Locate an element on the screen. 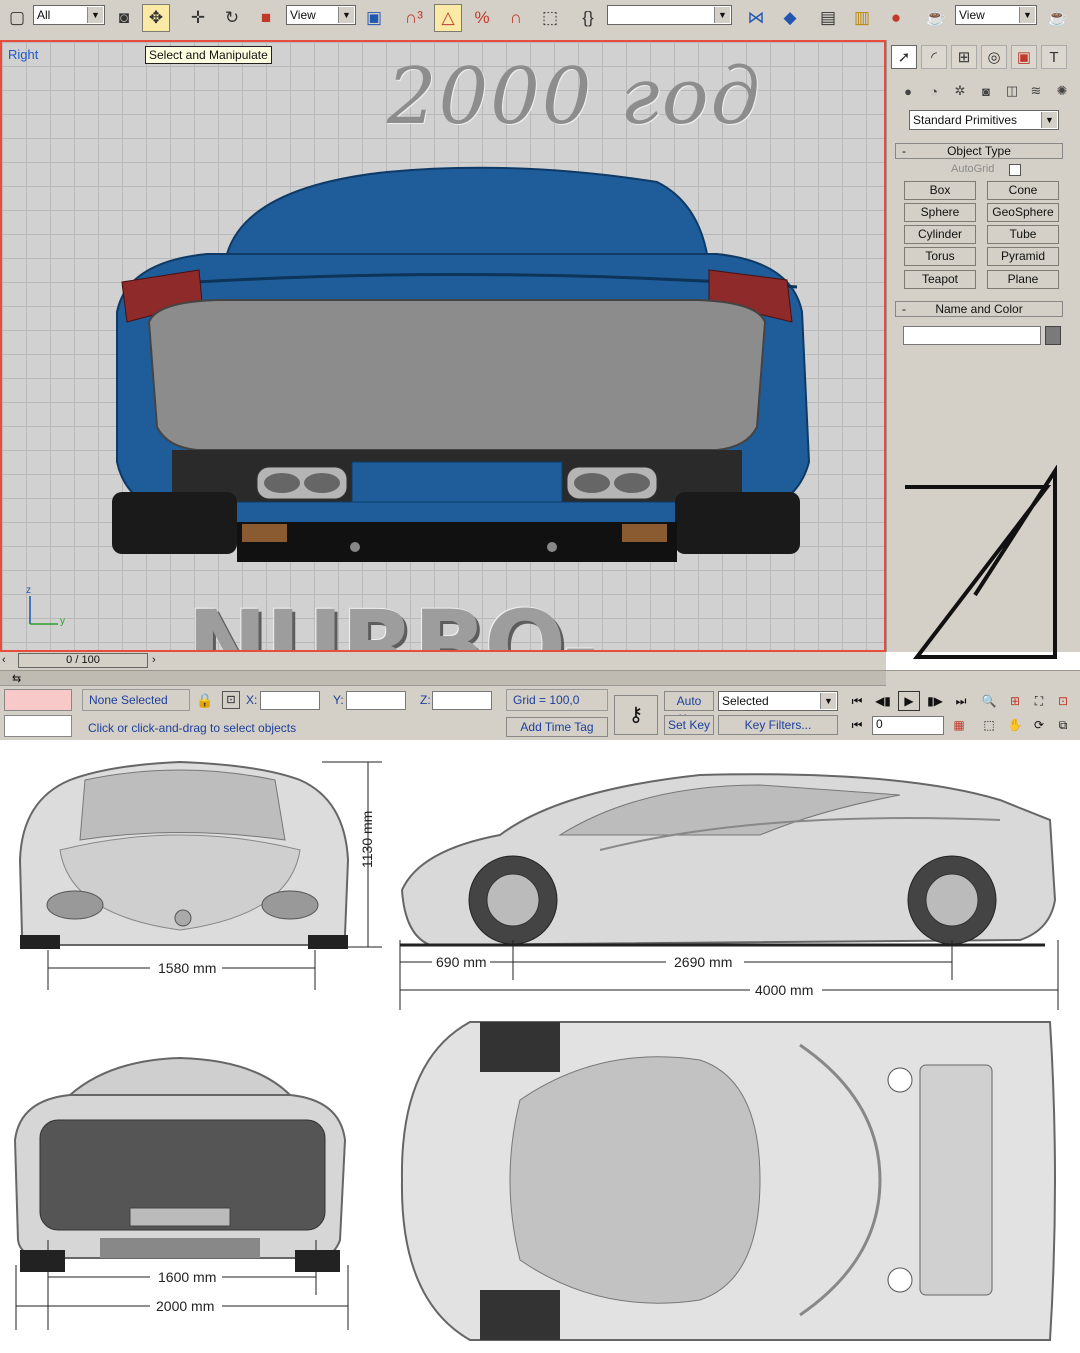  render-scene-icon: ☕ is located at coordinates (936, 18).